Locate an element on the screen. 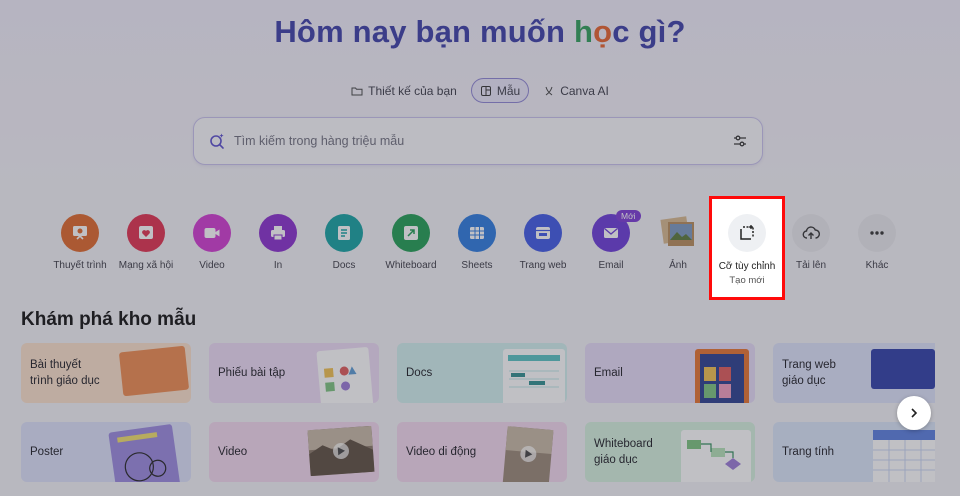 The image size is (960, 496). category-label: In is located at coordinates (278, 265).